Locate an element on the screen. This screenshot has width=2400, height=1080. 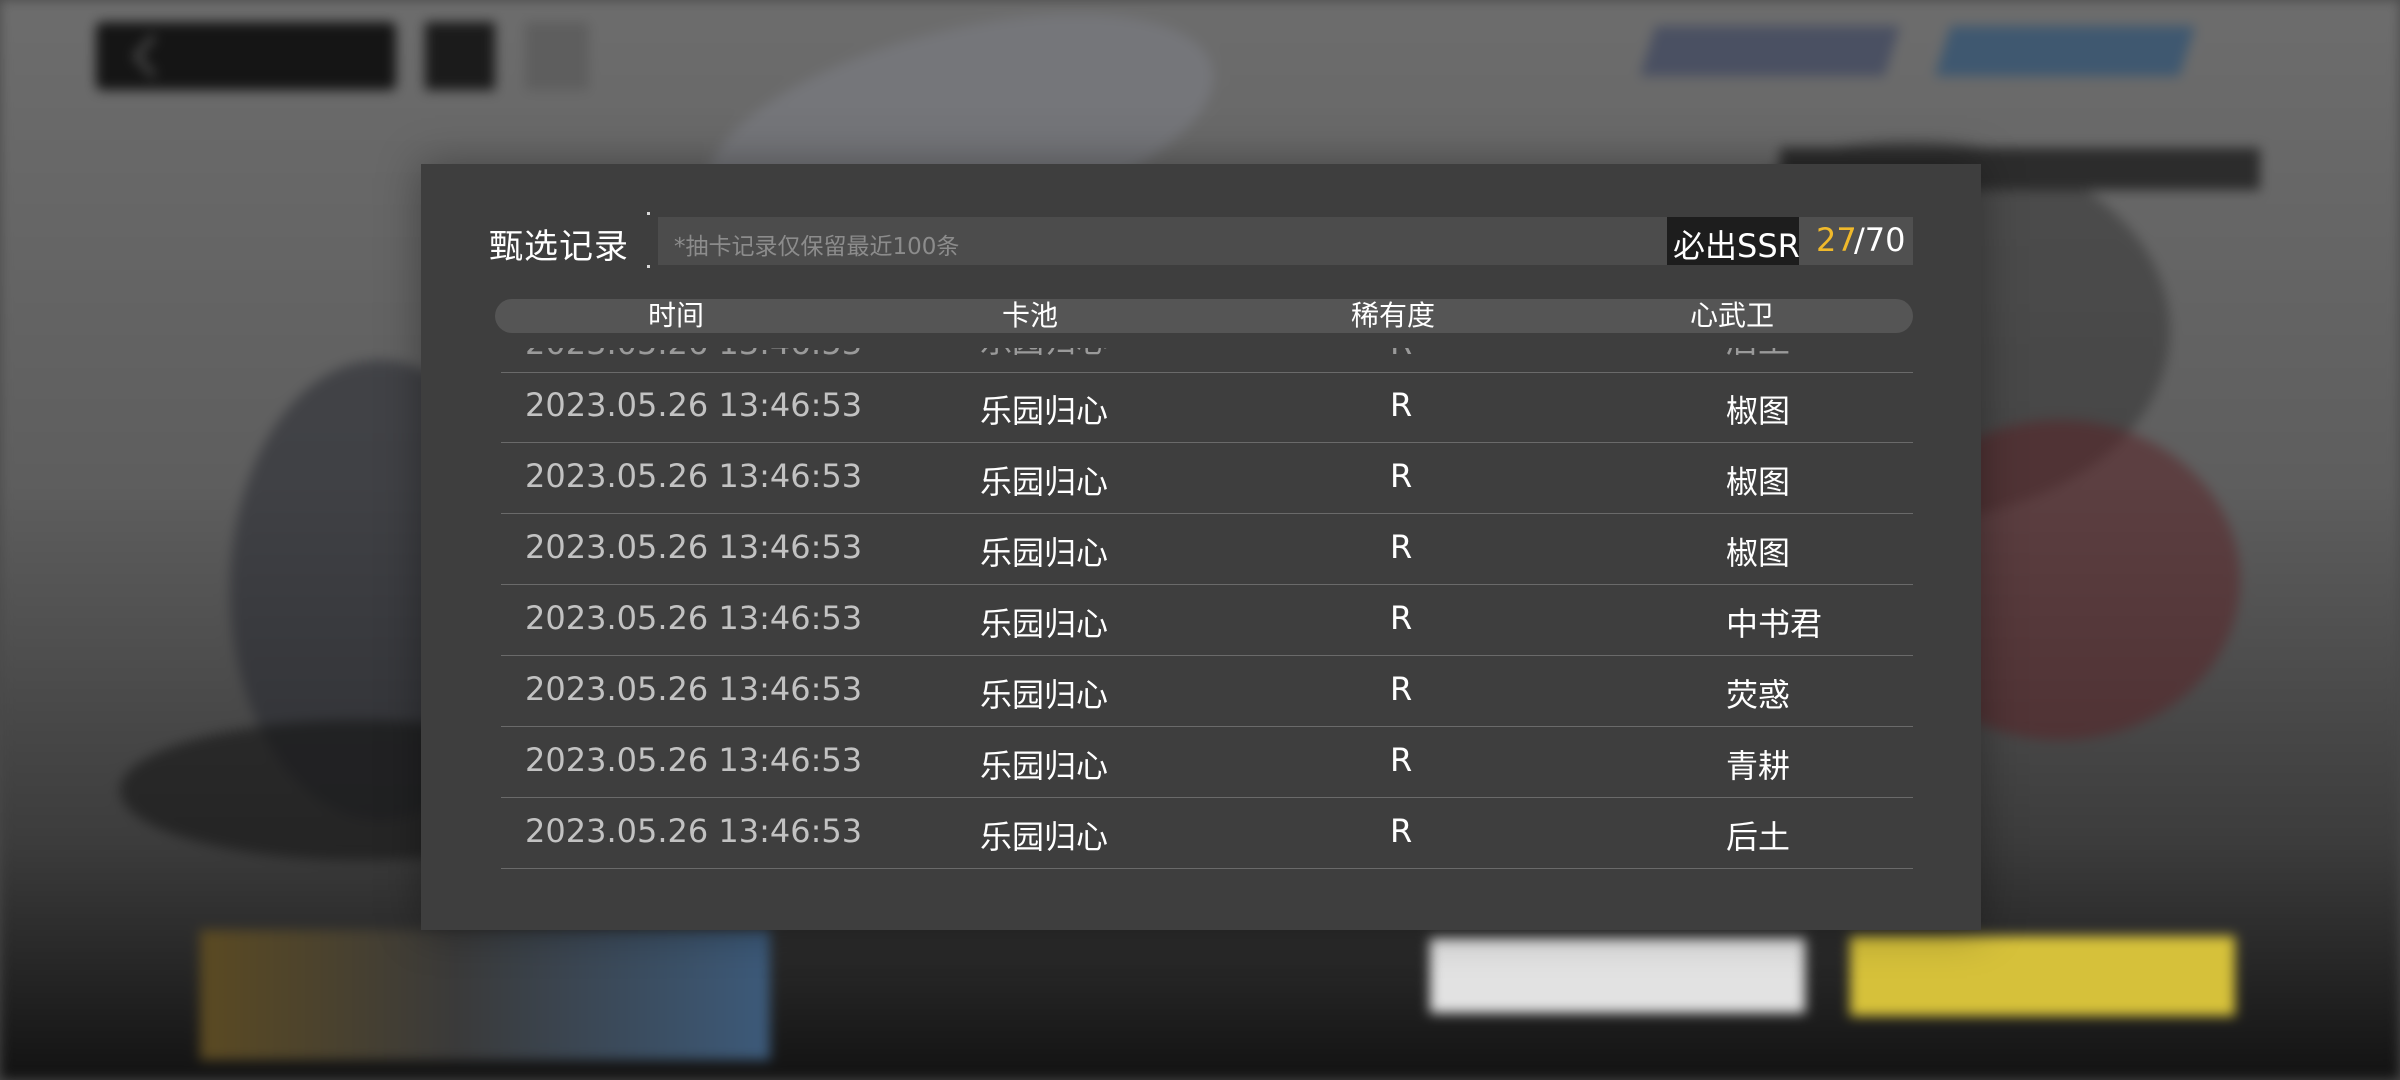
ssr-guarantee-label: 必出SSR is located at coordinates (1736, 246).